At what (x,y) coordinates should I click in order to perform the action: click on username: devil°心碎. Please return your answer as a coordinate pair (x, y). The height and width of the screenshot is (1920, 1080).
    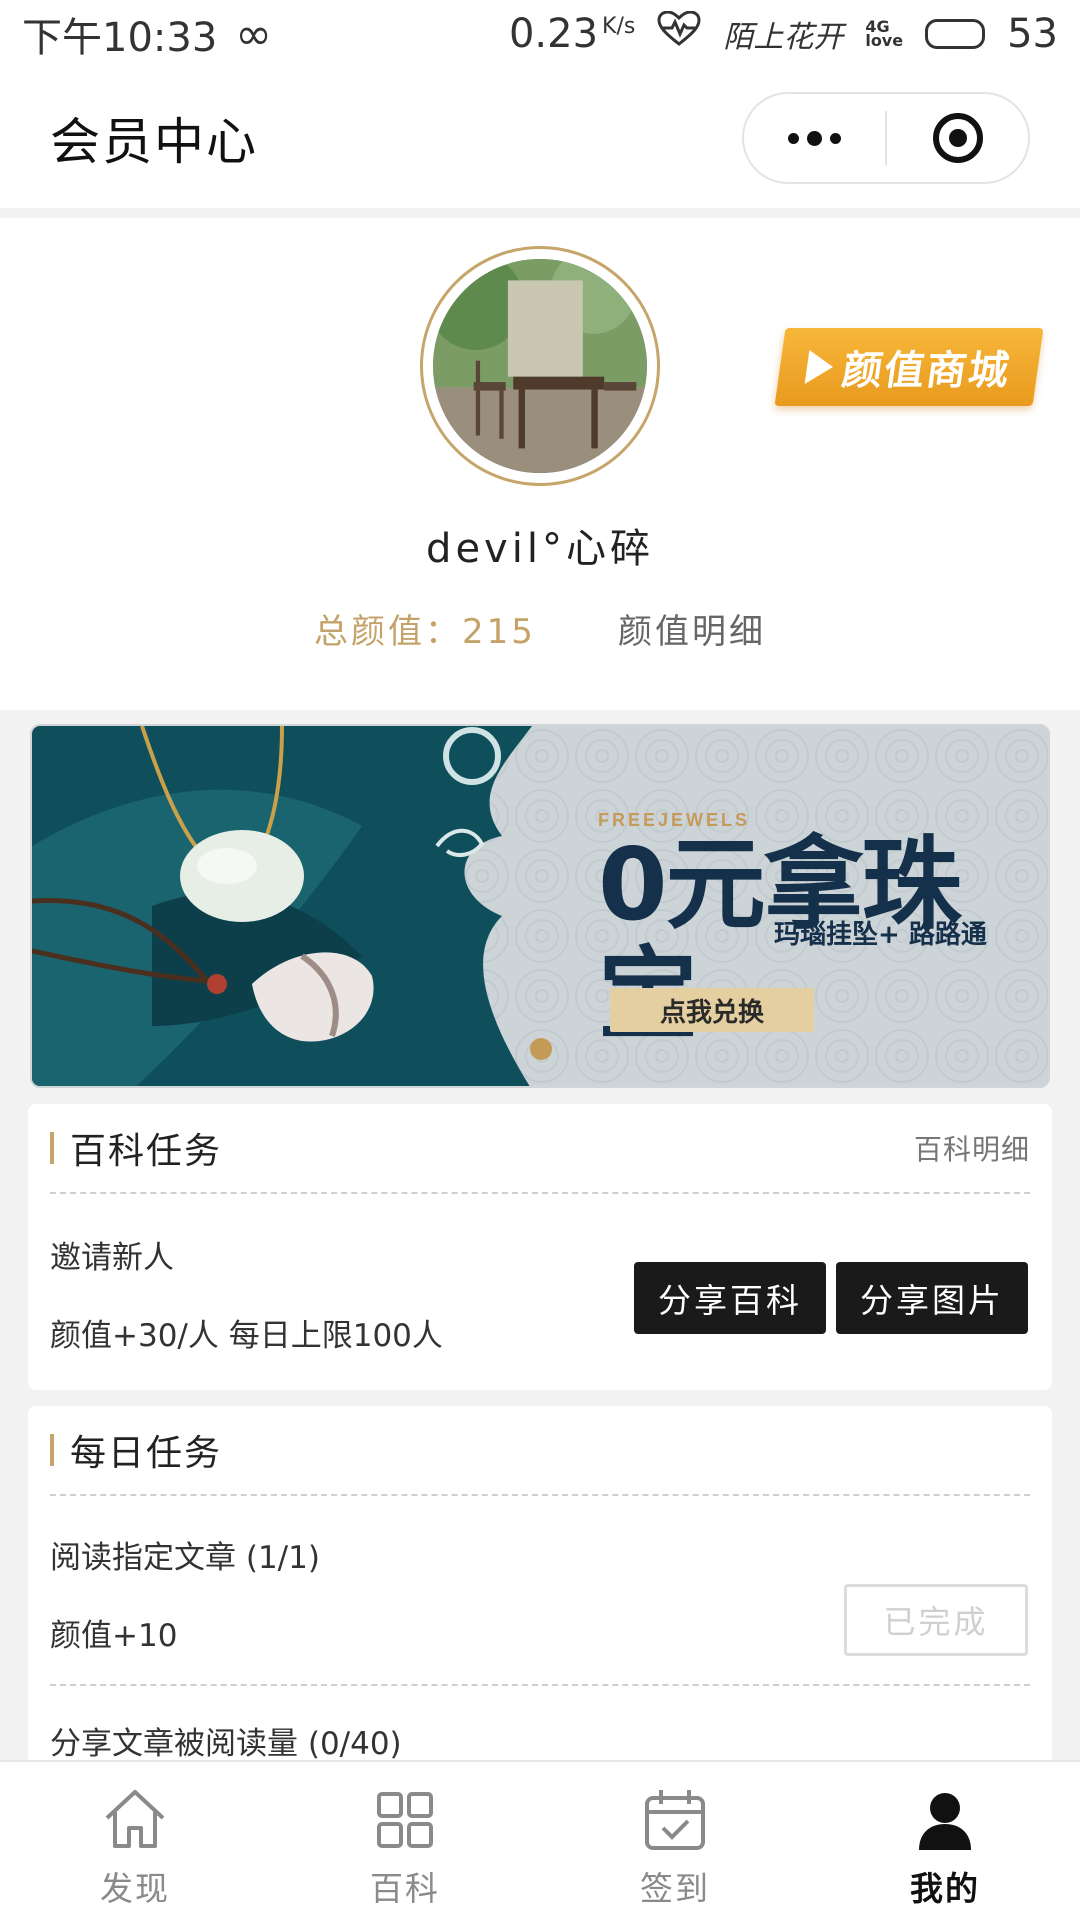
    Looking at the image, I should click on (540, 549).